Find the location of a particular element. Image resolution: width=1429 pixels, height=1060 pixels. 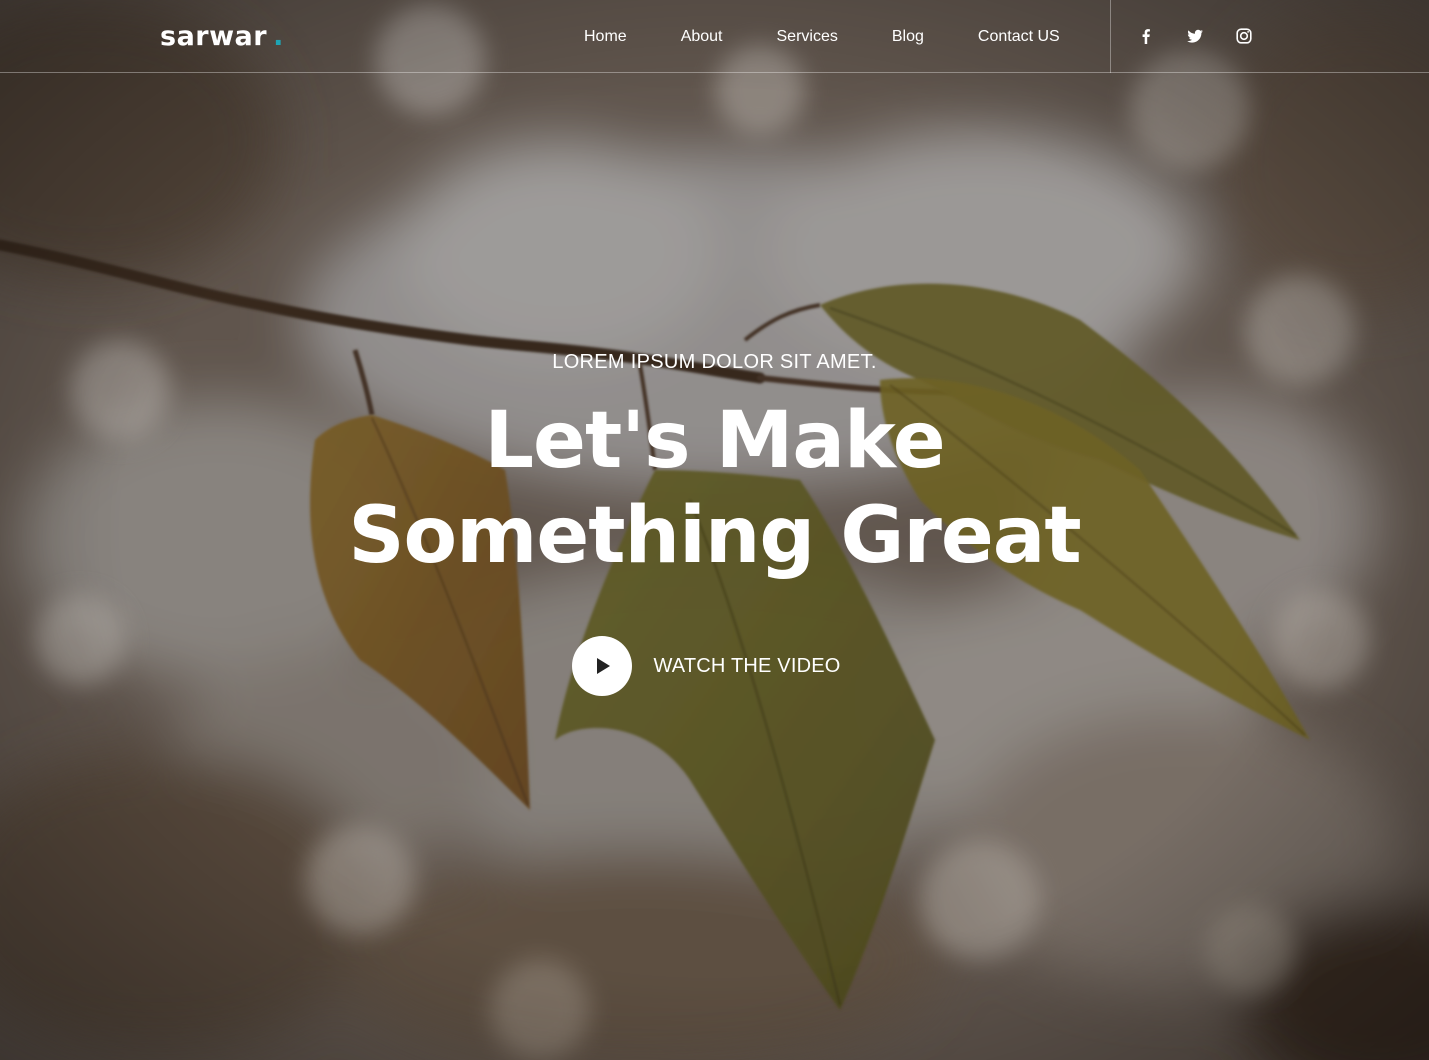

hero-headline-line2: Something Great is located at coordinates (714, 536).